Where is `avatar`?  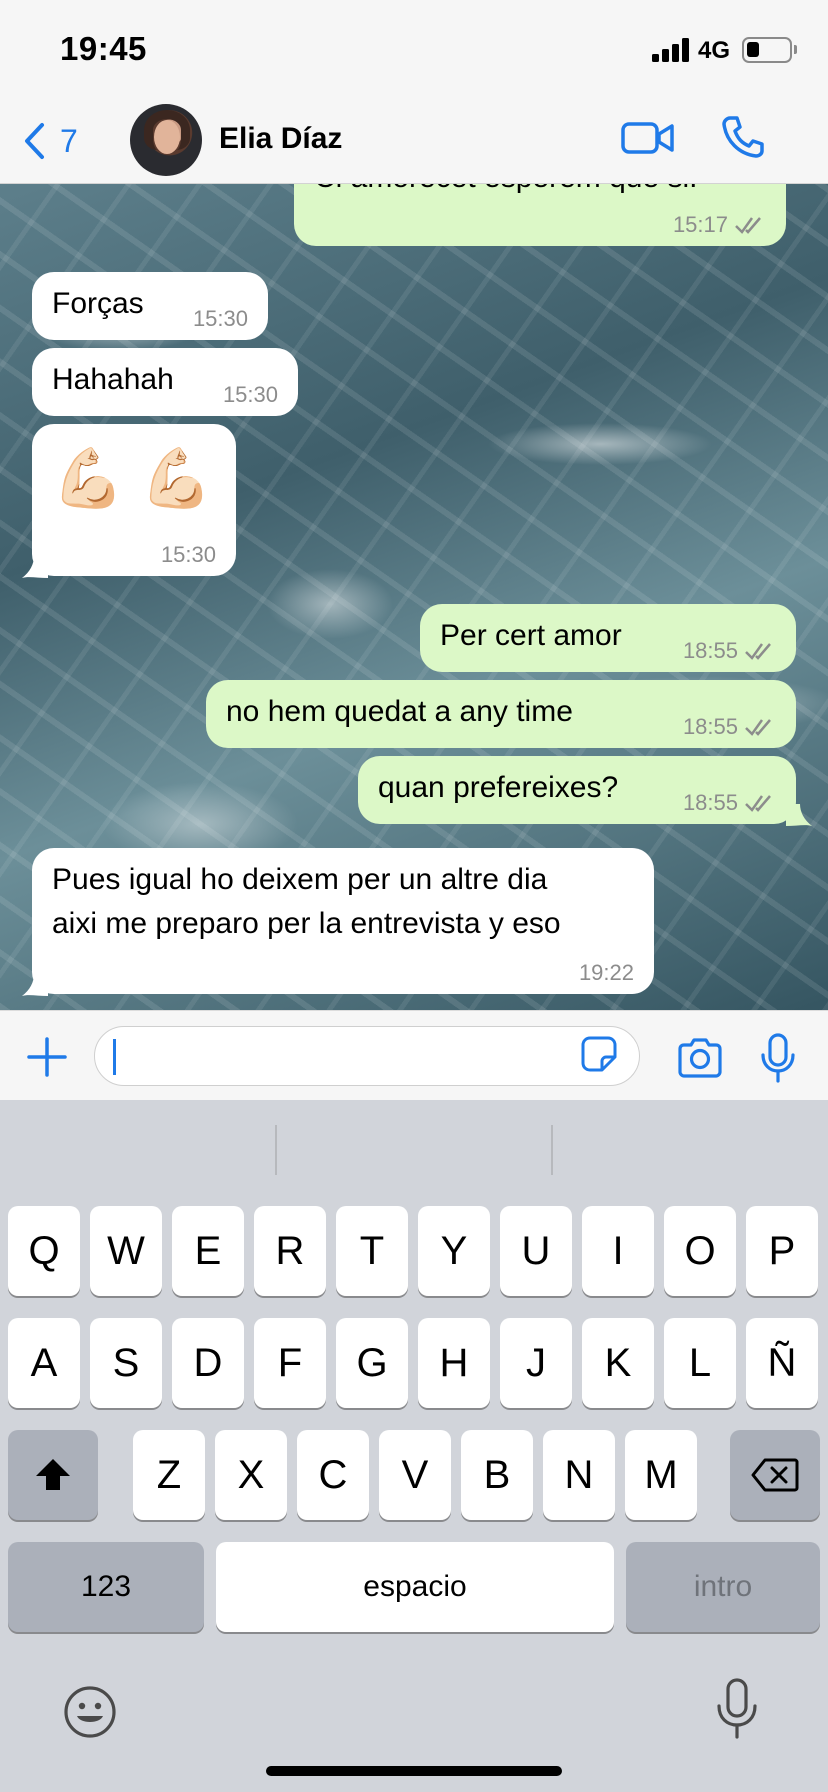
avatar is located at coordinates (166, 140).